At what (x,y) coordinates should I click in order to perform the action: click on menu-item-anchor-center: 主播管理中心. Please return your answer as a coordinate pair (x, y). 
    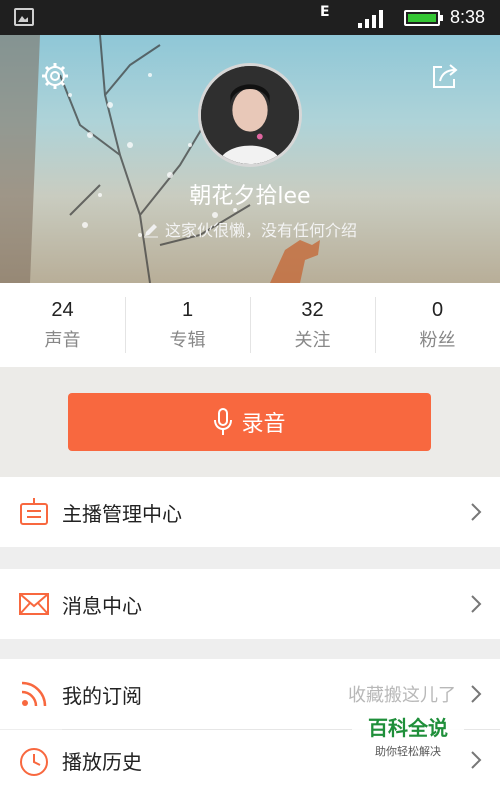
    Looking at the image, I should click on (250, 512).